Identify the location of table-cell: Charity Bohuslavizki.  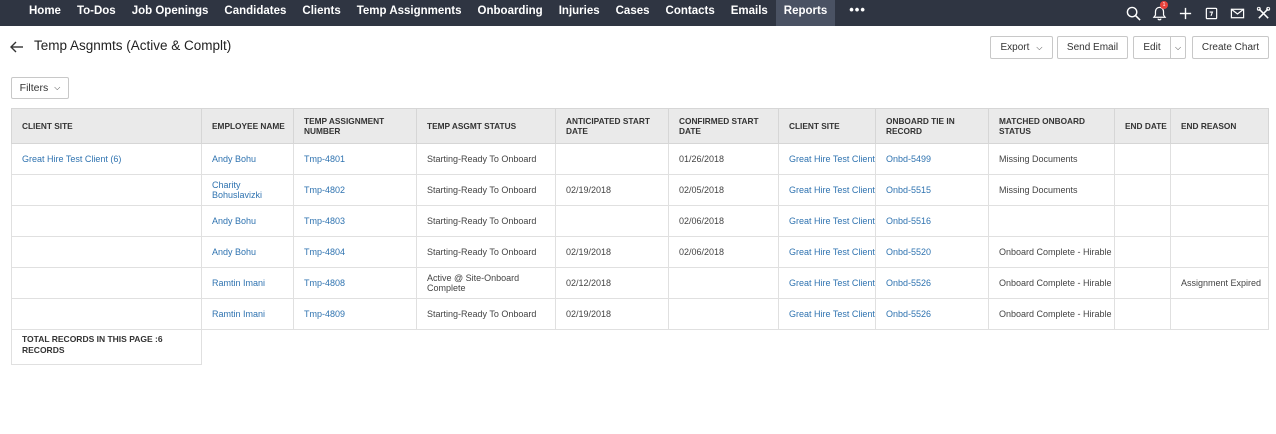
(247, 190).